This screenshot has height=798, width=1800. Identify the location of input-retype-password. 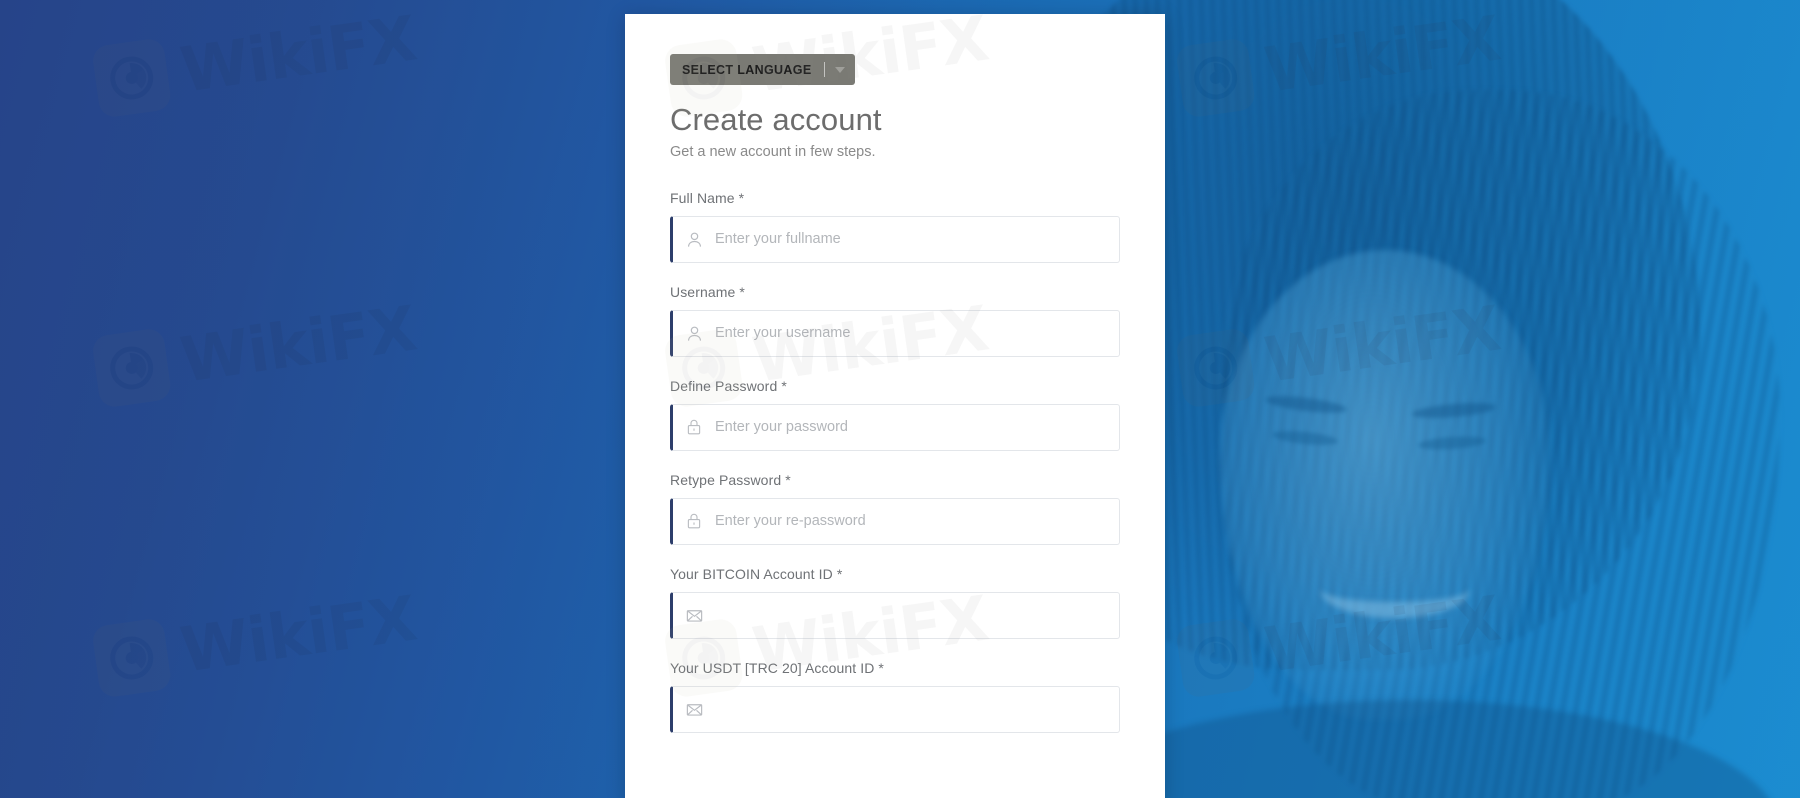
(917, 521).